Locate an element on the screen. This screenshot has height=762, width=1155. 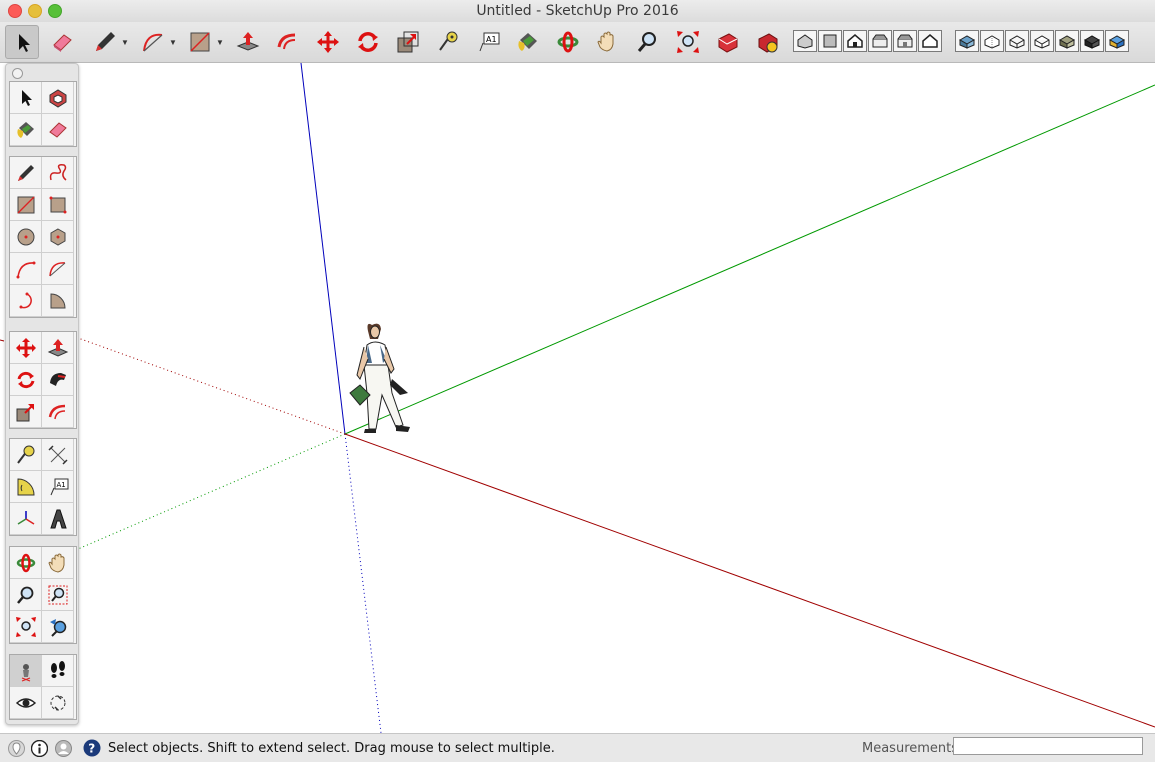
xray-style-button is located at coordinates (967, 41).